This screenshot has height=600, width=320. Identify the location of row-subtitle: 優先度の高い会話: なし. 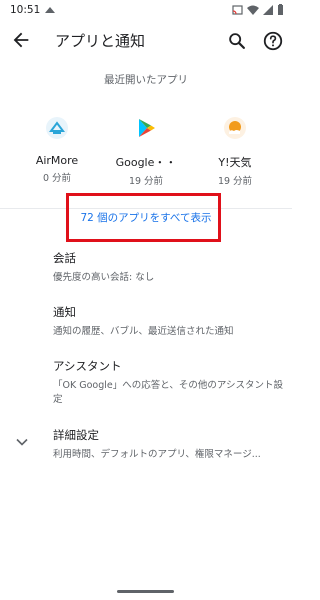
(104, 277).